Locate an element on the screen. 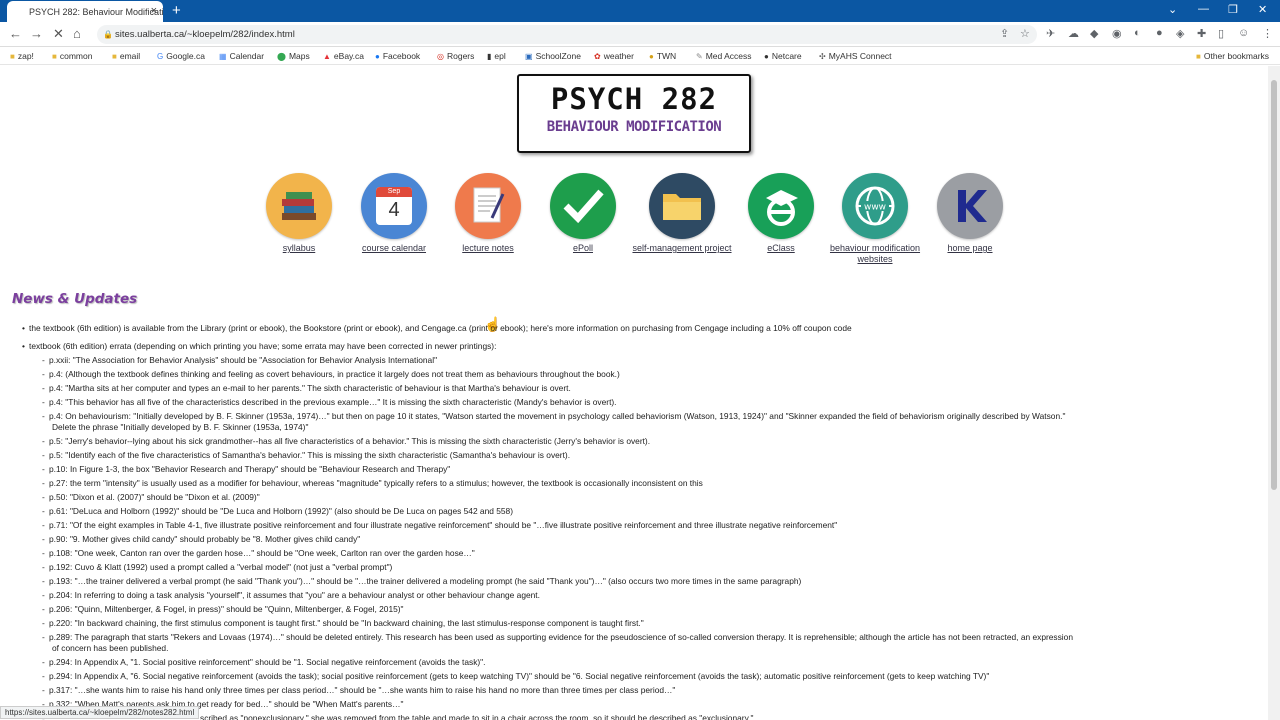 This screenshot has width=1280, height=720. profile-avatar-icon: ☺ is located at coordinates (1243, 33).